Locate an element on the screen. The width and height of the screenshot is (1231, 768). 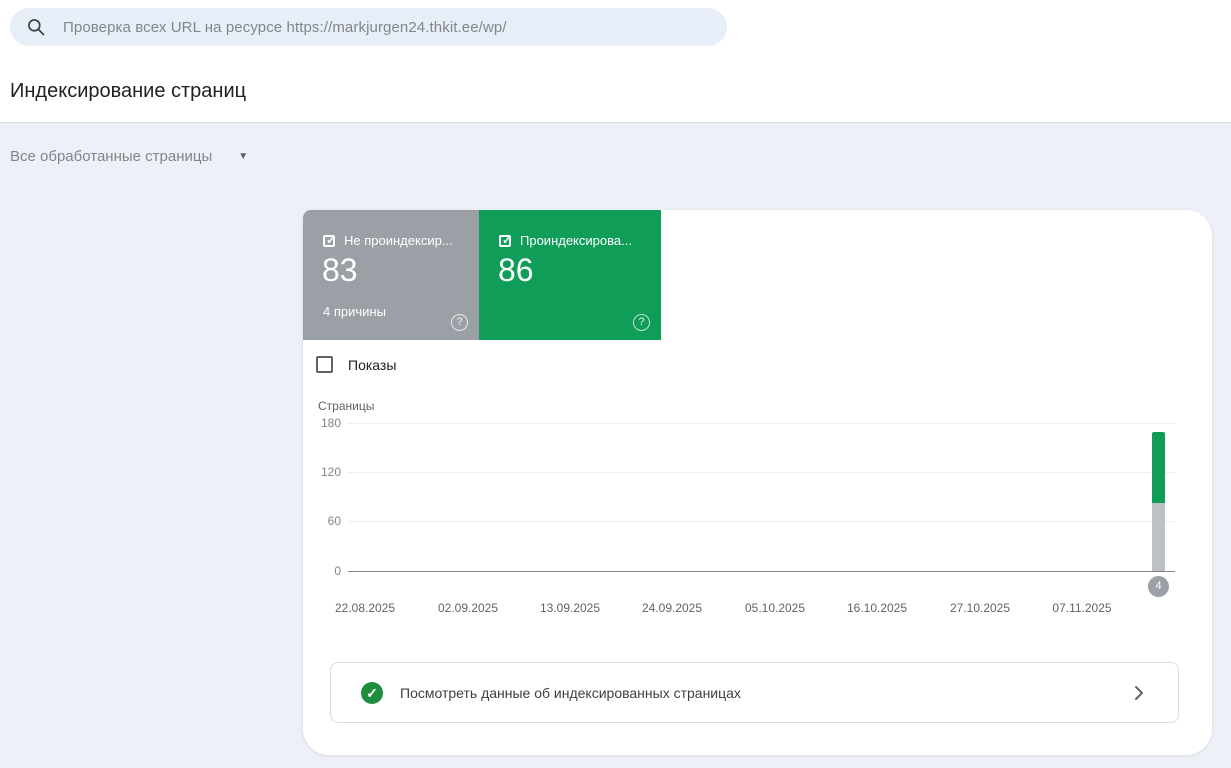
y-tick-label: 180 is located at coordinates (330, 423).